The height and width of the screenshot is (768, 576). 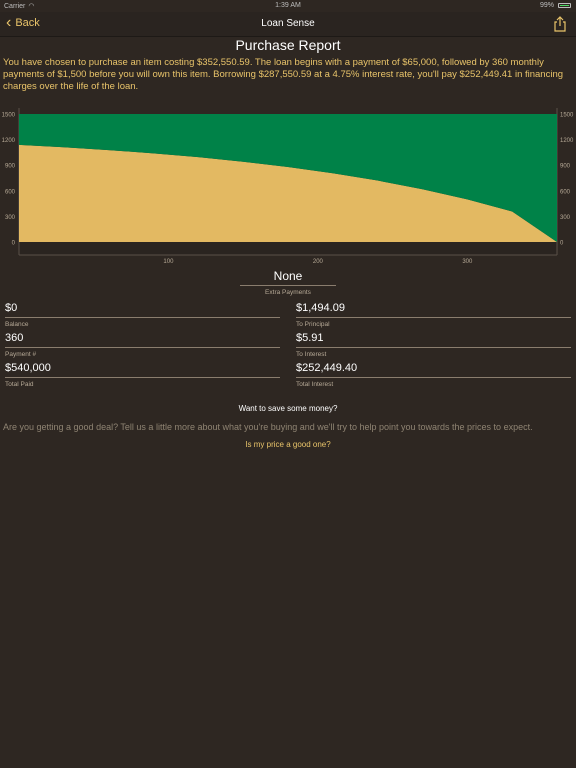 I want to click on total-paid-label: Total Paid, so click(x=19, y=384).